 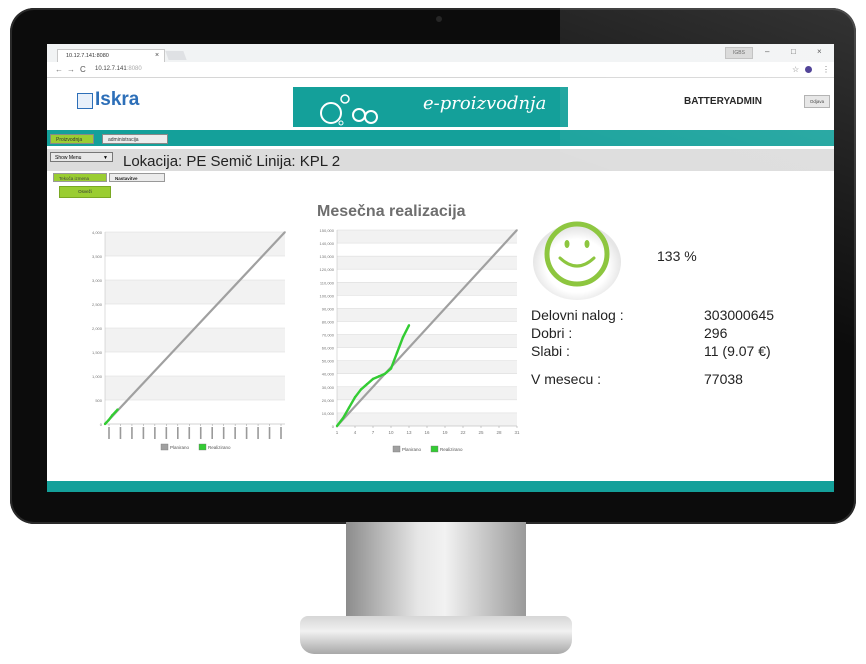 I want to click on realization-percent: 133 %, so click(x=677, y=256).